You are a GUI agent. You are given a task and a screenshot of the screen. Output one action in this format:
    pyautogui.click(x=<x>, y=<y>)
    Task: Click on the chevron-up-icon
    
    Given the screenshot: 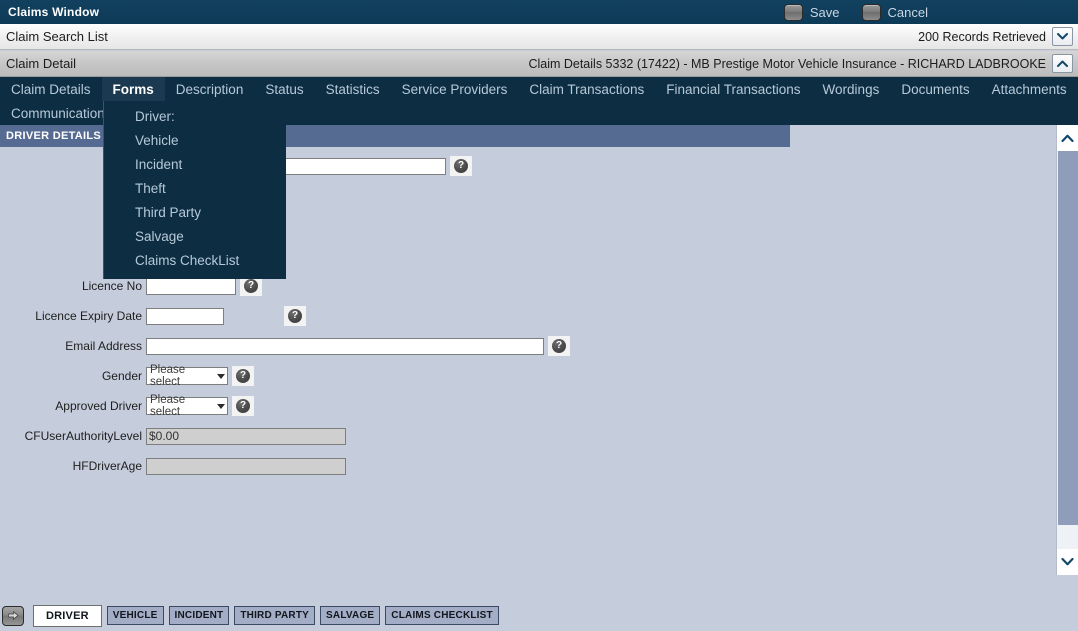 What is the action you would take?
    pyautogui.click(x=1062, y=63)
    